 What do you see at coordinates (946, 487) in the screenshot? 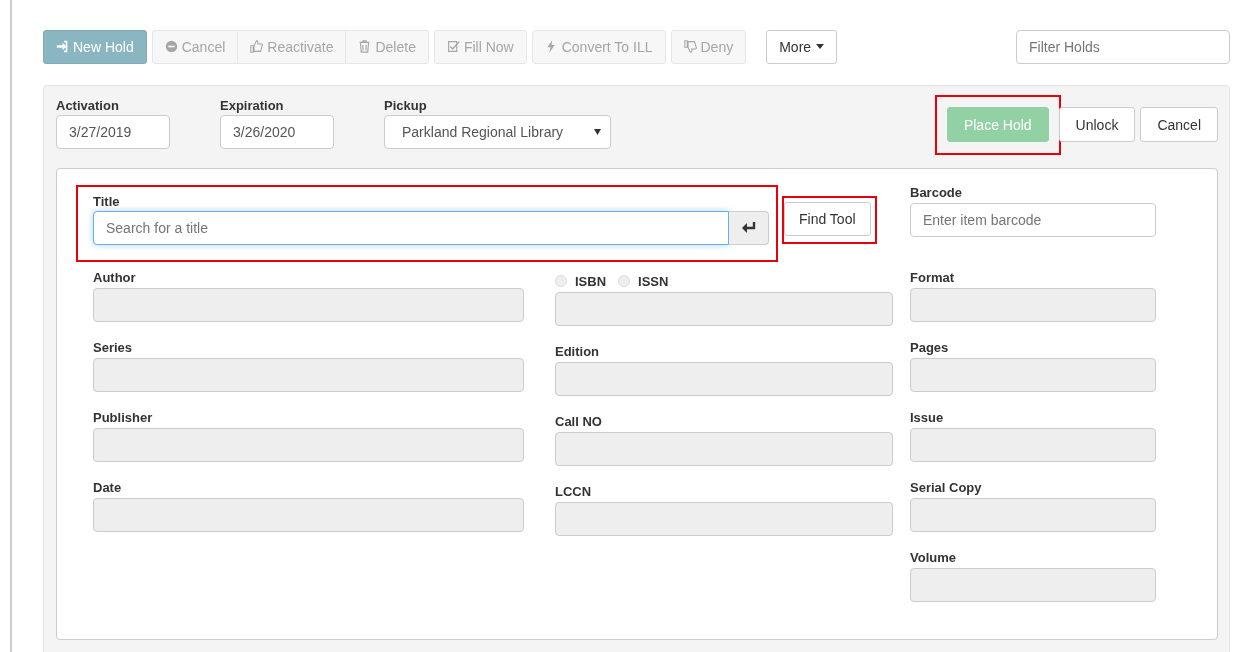
I see `field-label: Serial Copy` at bounding box center [946, 487].